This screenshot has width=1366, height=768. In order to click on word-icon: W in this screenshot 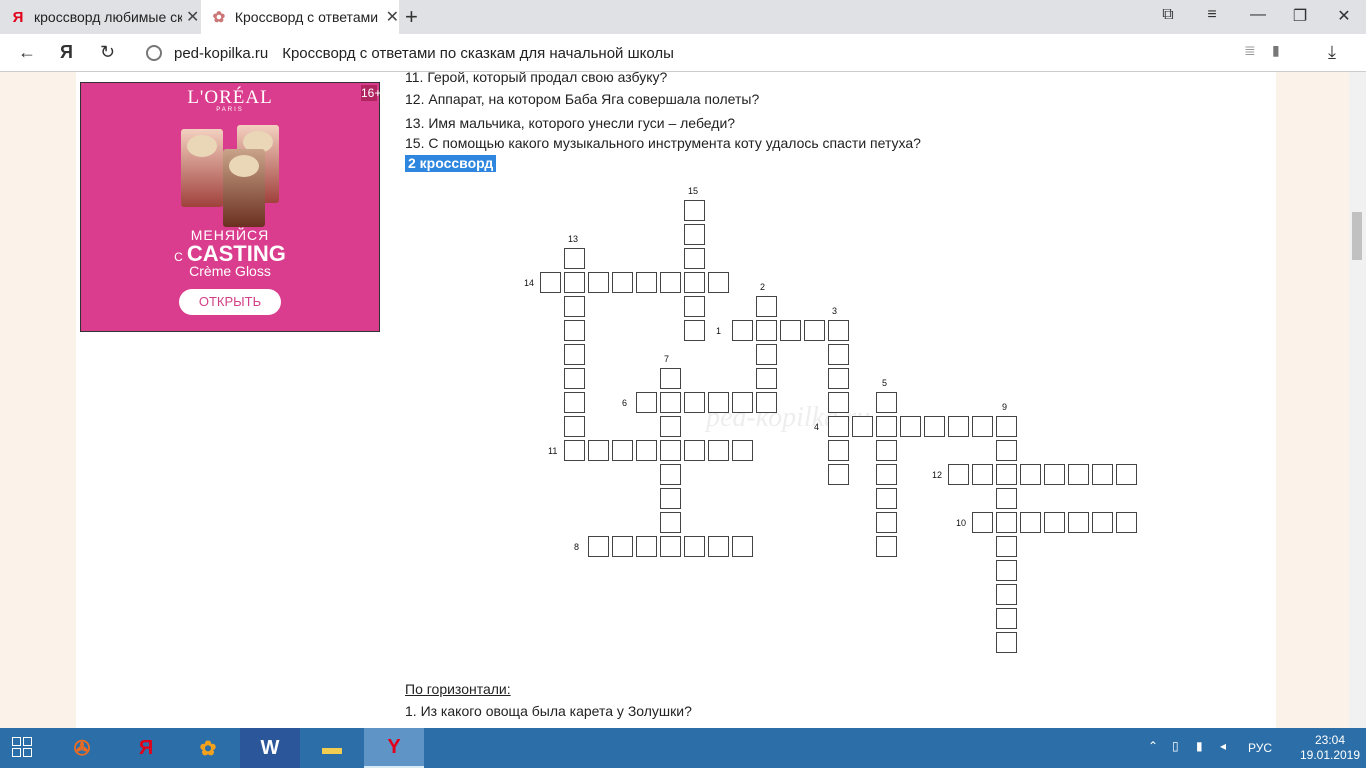, I will do `click(270, 748)`.